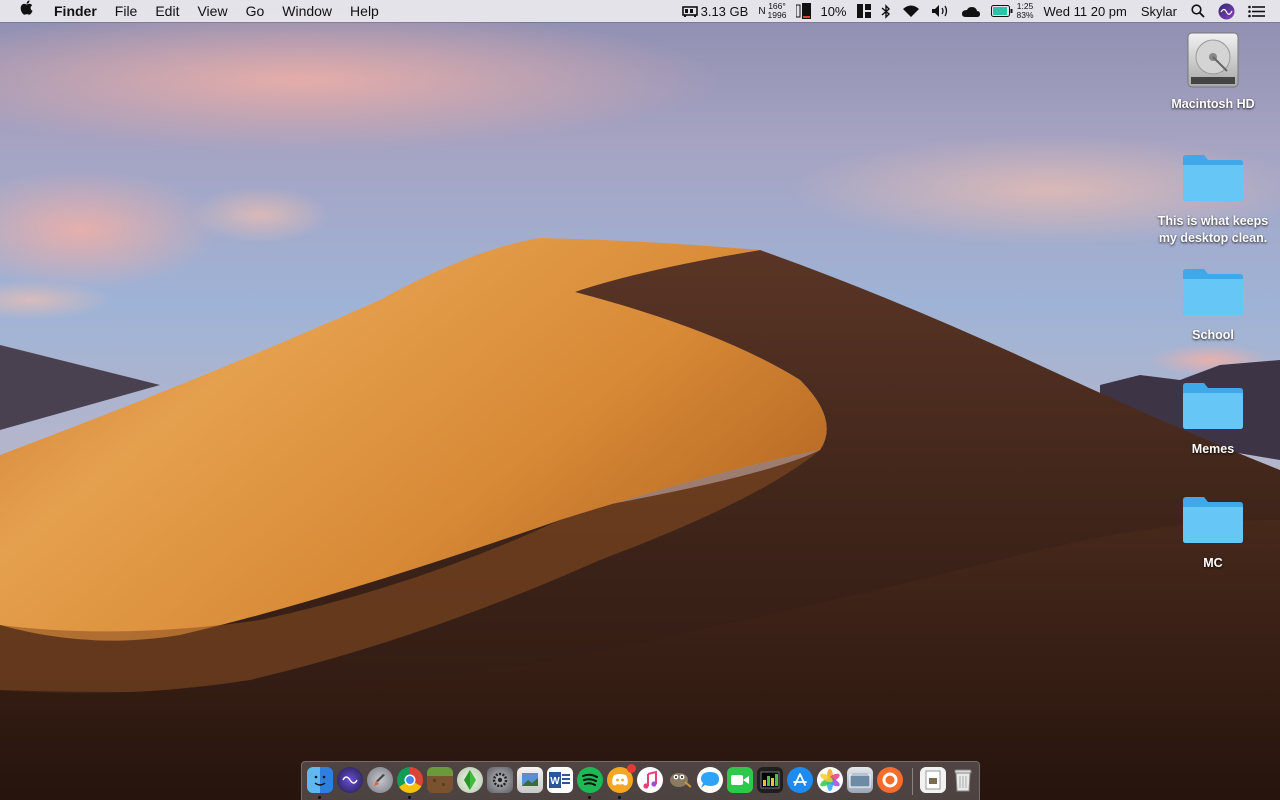 This screenshot has height=800, width=1280. Describe the element at coordinates (724, 11) in the screenshot. I see `memory-value: 3.13 GB` at that location.